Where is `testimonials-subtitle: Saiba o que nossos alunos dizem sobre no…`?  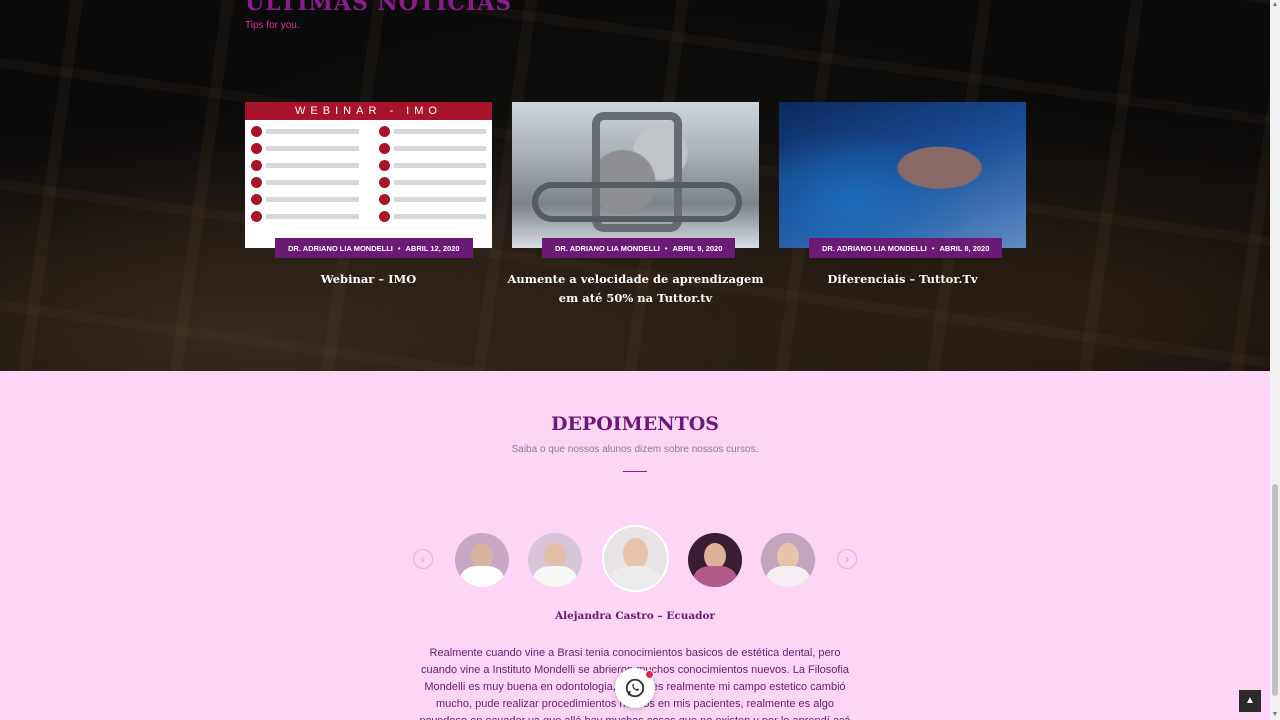 testimonials-subtitle: Saiba o que nossos alunos dizem sobre no… is located at coordinates (635, 449).